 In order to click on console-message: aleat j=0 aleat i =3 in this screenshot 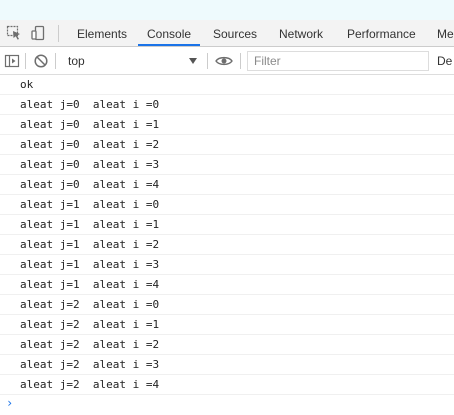, I will do `click(227, 165)`.